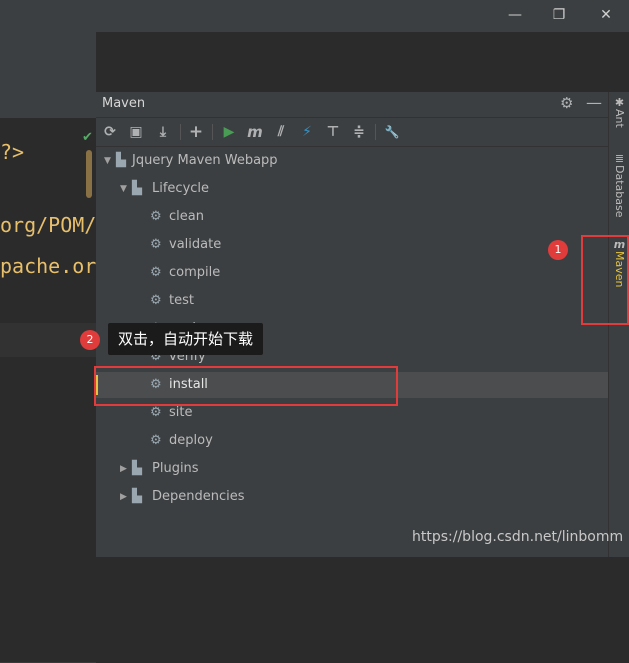 This screenshot has height=663, width=629. Describe the element at coordinates (191, 440) in the screenshot. I see `goal-label: deploy` at that location.